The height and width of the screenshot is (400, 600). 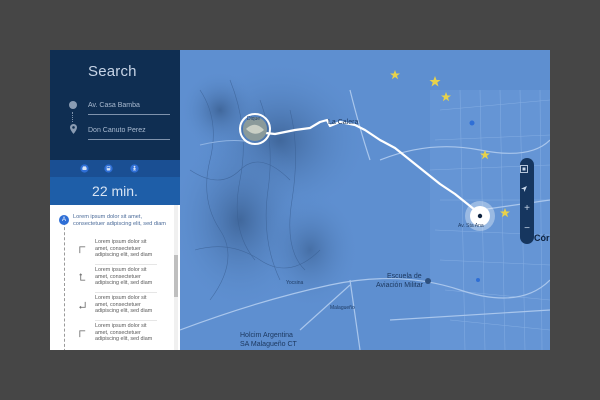 I want to click on map-label-yocsina: Yocsina, so click(x=295, y=283).